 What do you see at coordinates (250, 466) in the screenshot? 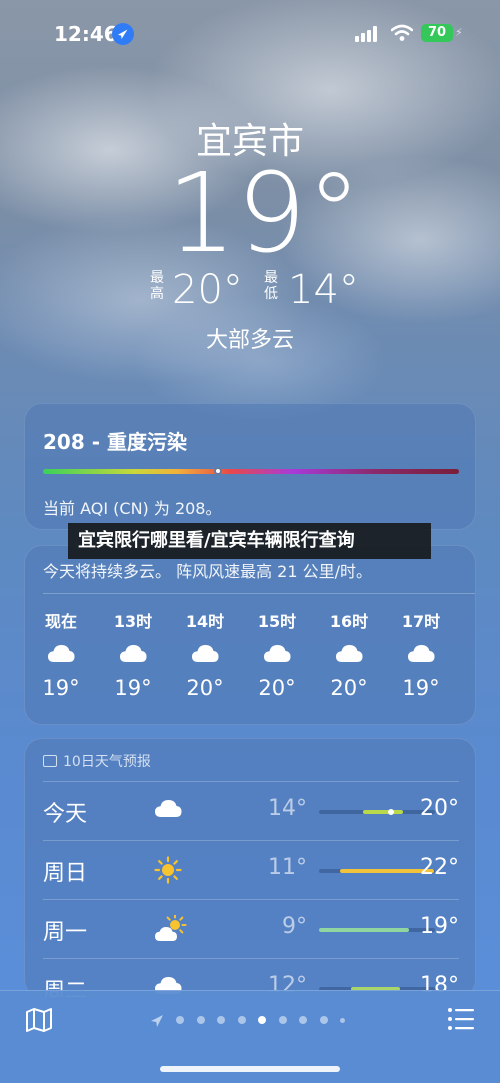
I see `air-quality-card: 208 - 重度污染 当前 AQI (CN) 为 208。` at bounding box center [250, 466].